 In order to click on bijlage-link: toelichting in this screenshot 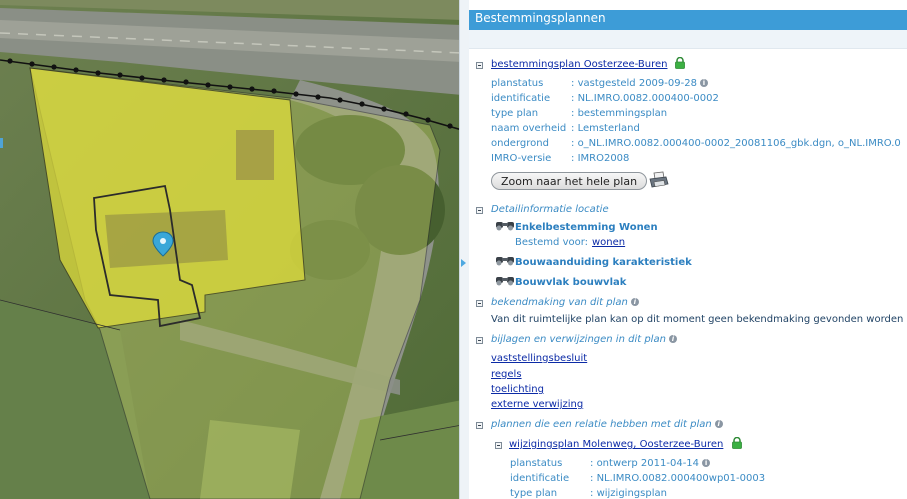, I will do `click(517, 390)`.